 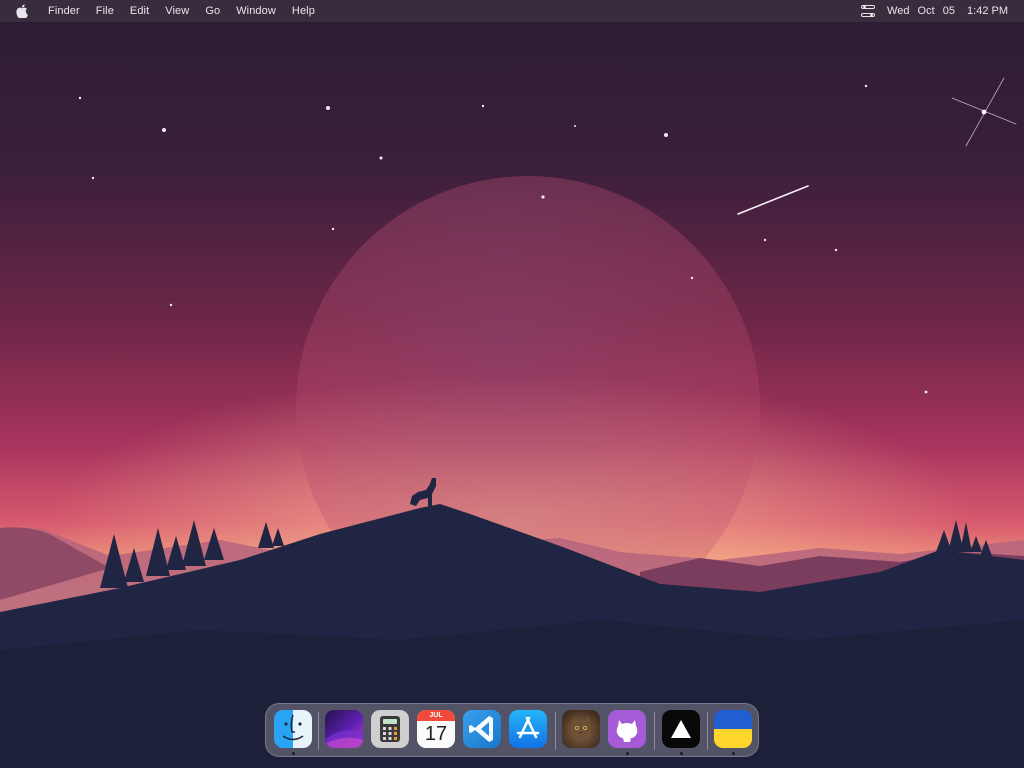 I want to click on cat-photo-icon, so click(x=581, y=729).